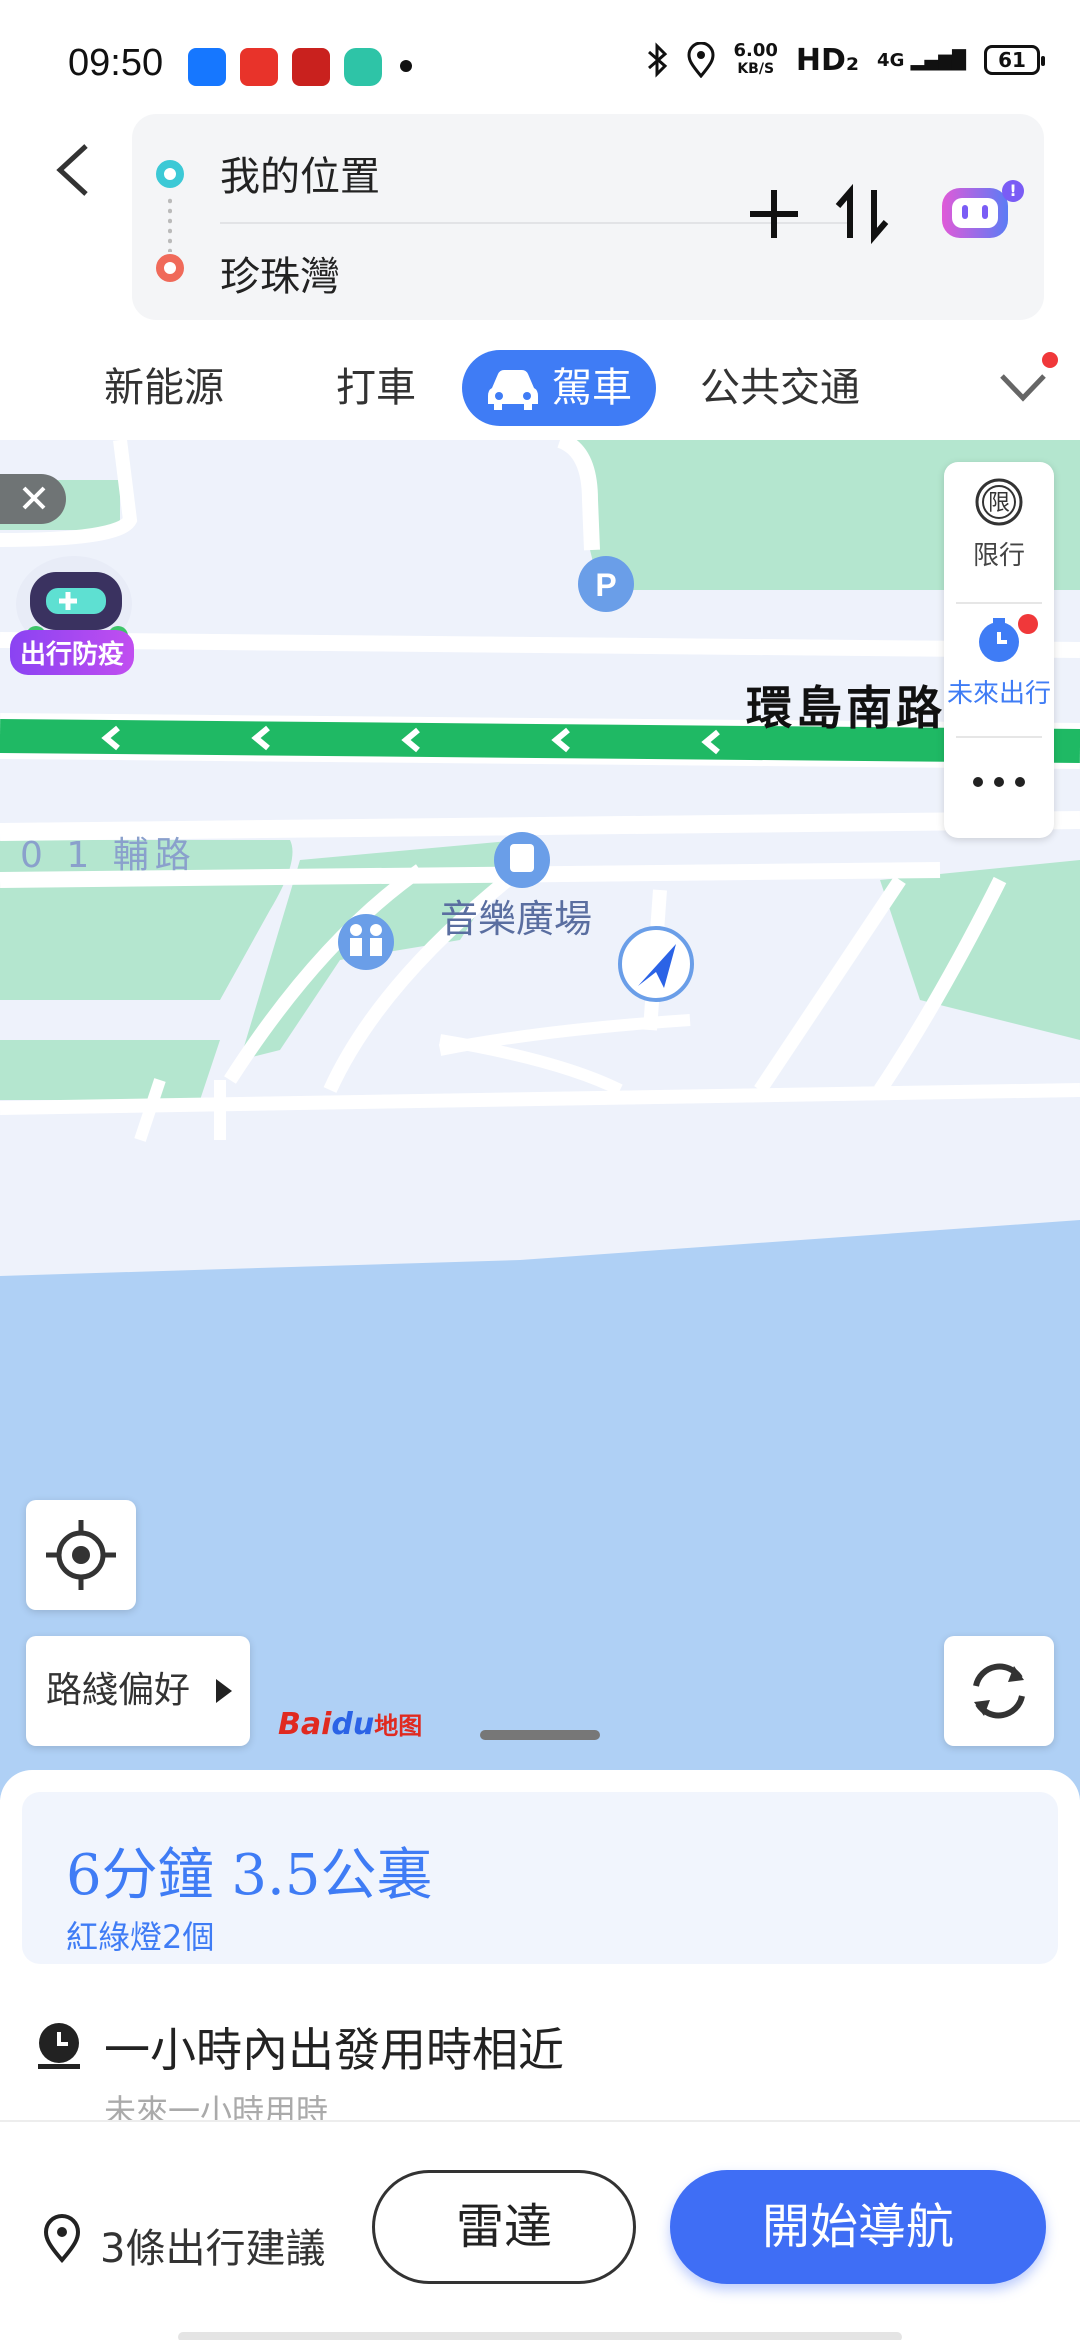  What do you see at coordinates (311, 67) in the screenshot?
I see `study-app-icon` at bounding box center [311, 67].